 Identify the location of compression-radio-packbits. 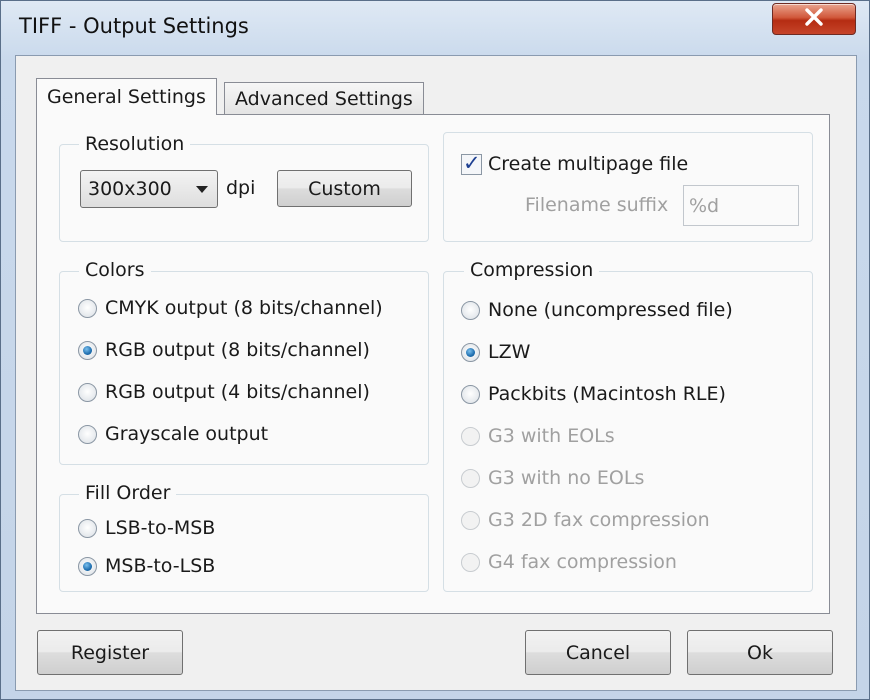
(470, 394).